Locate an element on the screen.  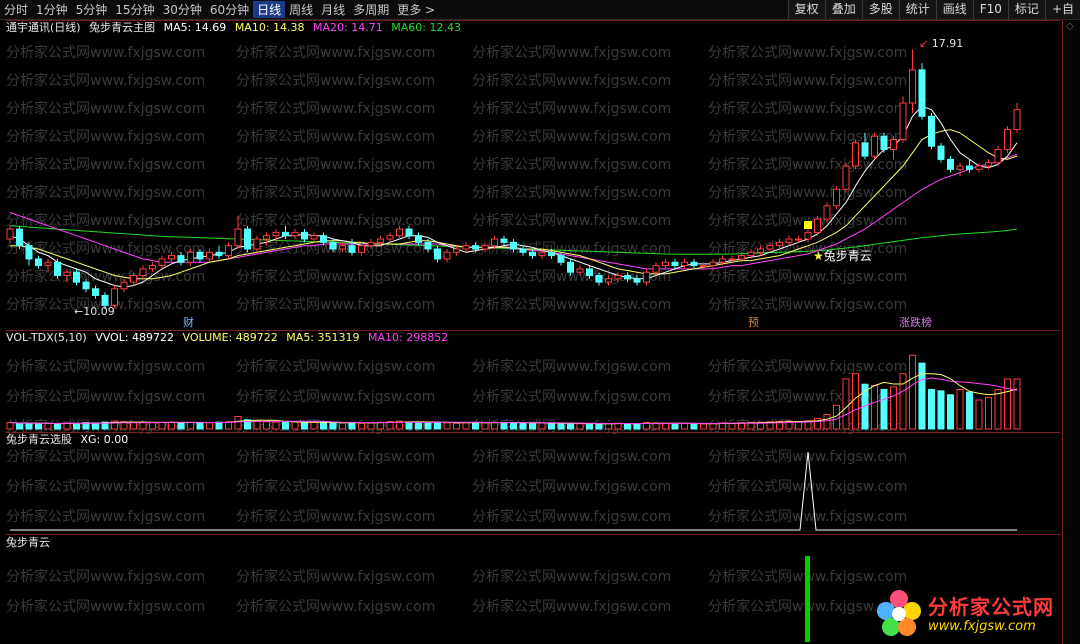
logo-url: www.fxjgsw.com is located at coordinates (982, 626).